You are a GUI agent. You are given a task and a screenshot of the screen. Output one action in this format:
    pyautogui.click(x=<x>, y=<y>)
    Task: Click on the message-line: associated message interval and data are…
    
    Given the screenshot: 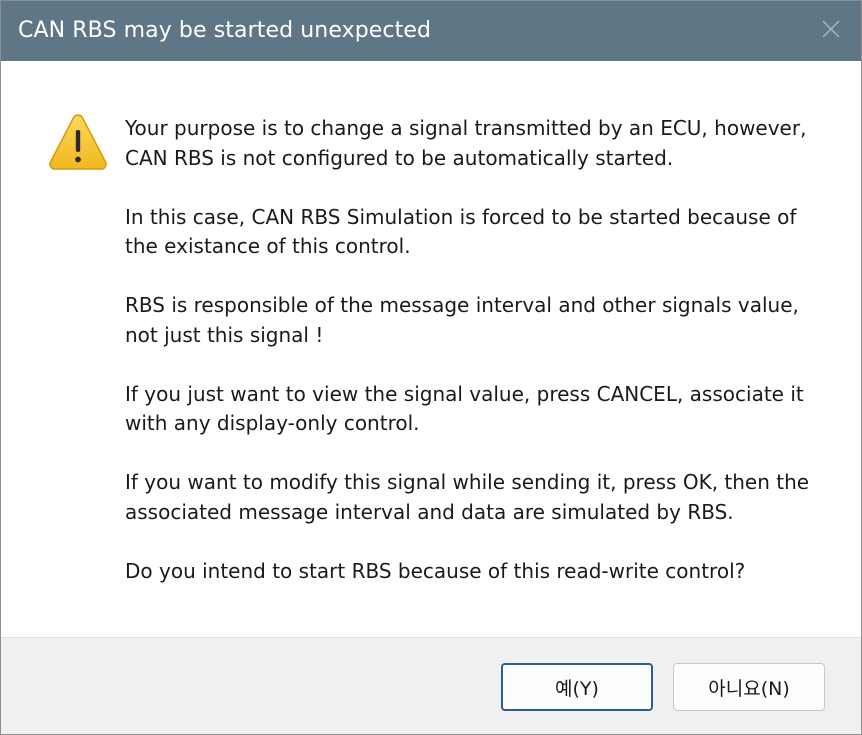 What is the action you would take?
    pyautogui.click(x=429, y=511)
    